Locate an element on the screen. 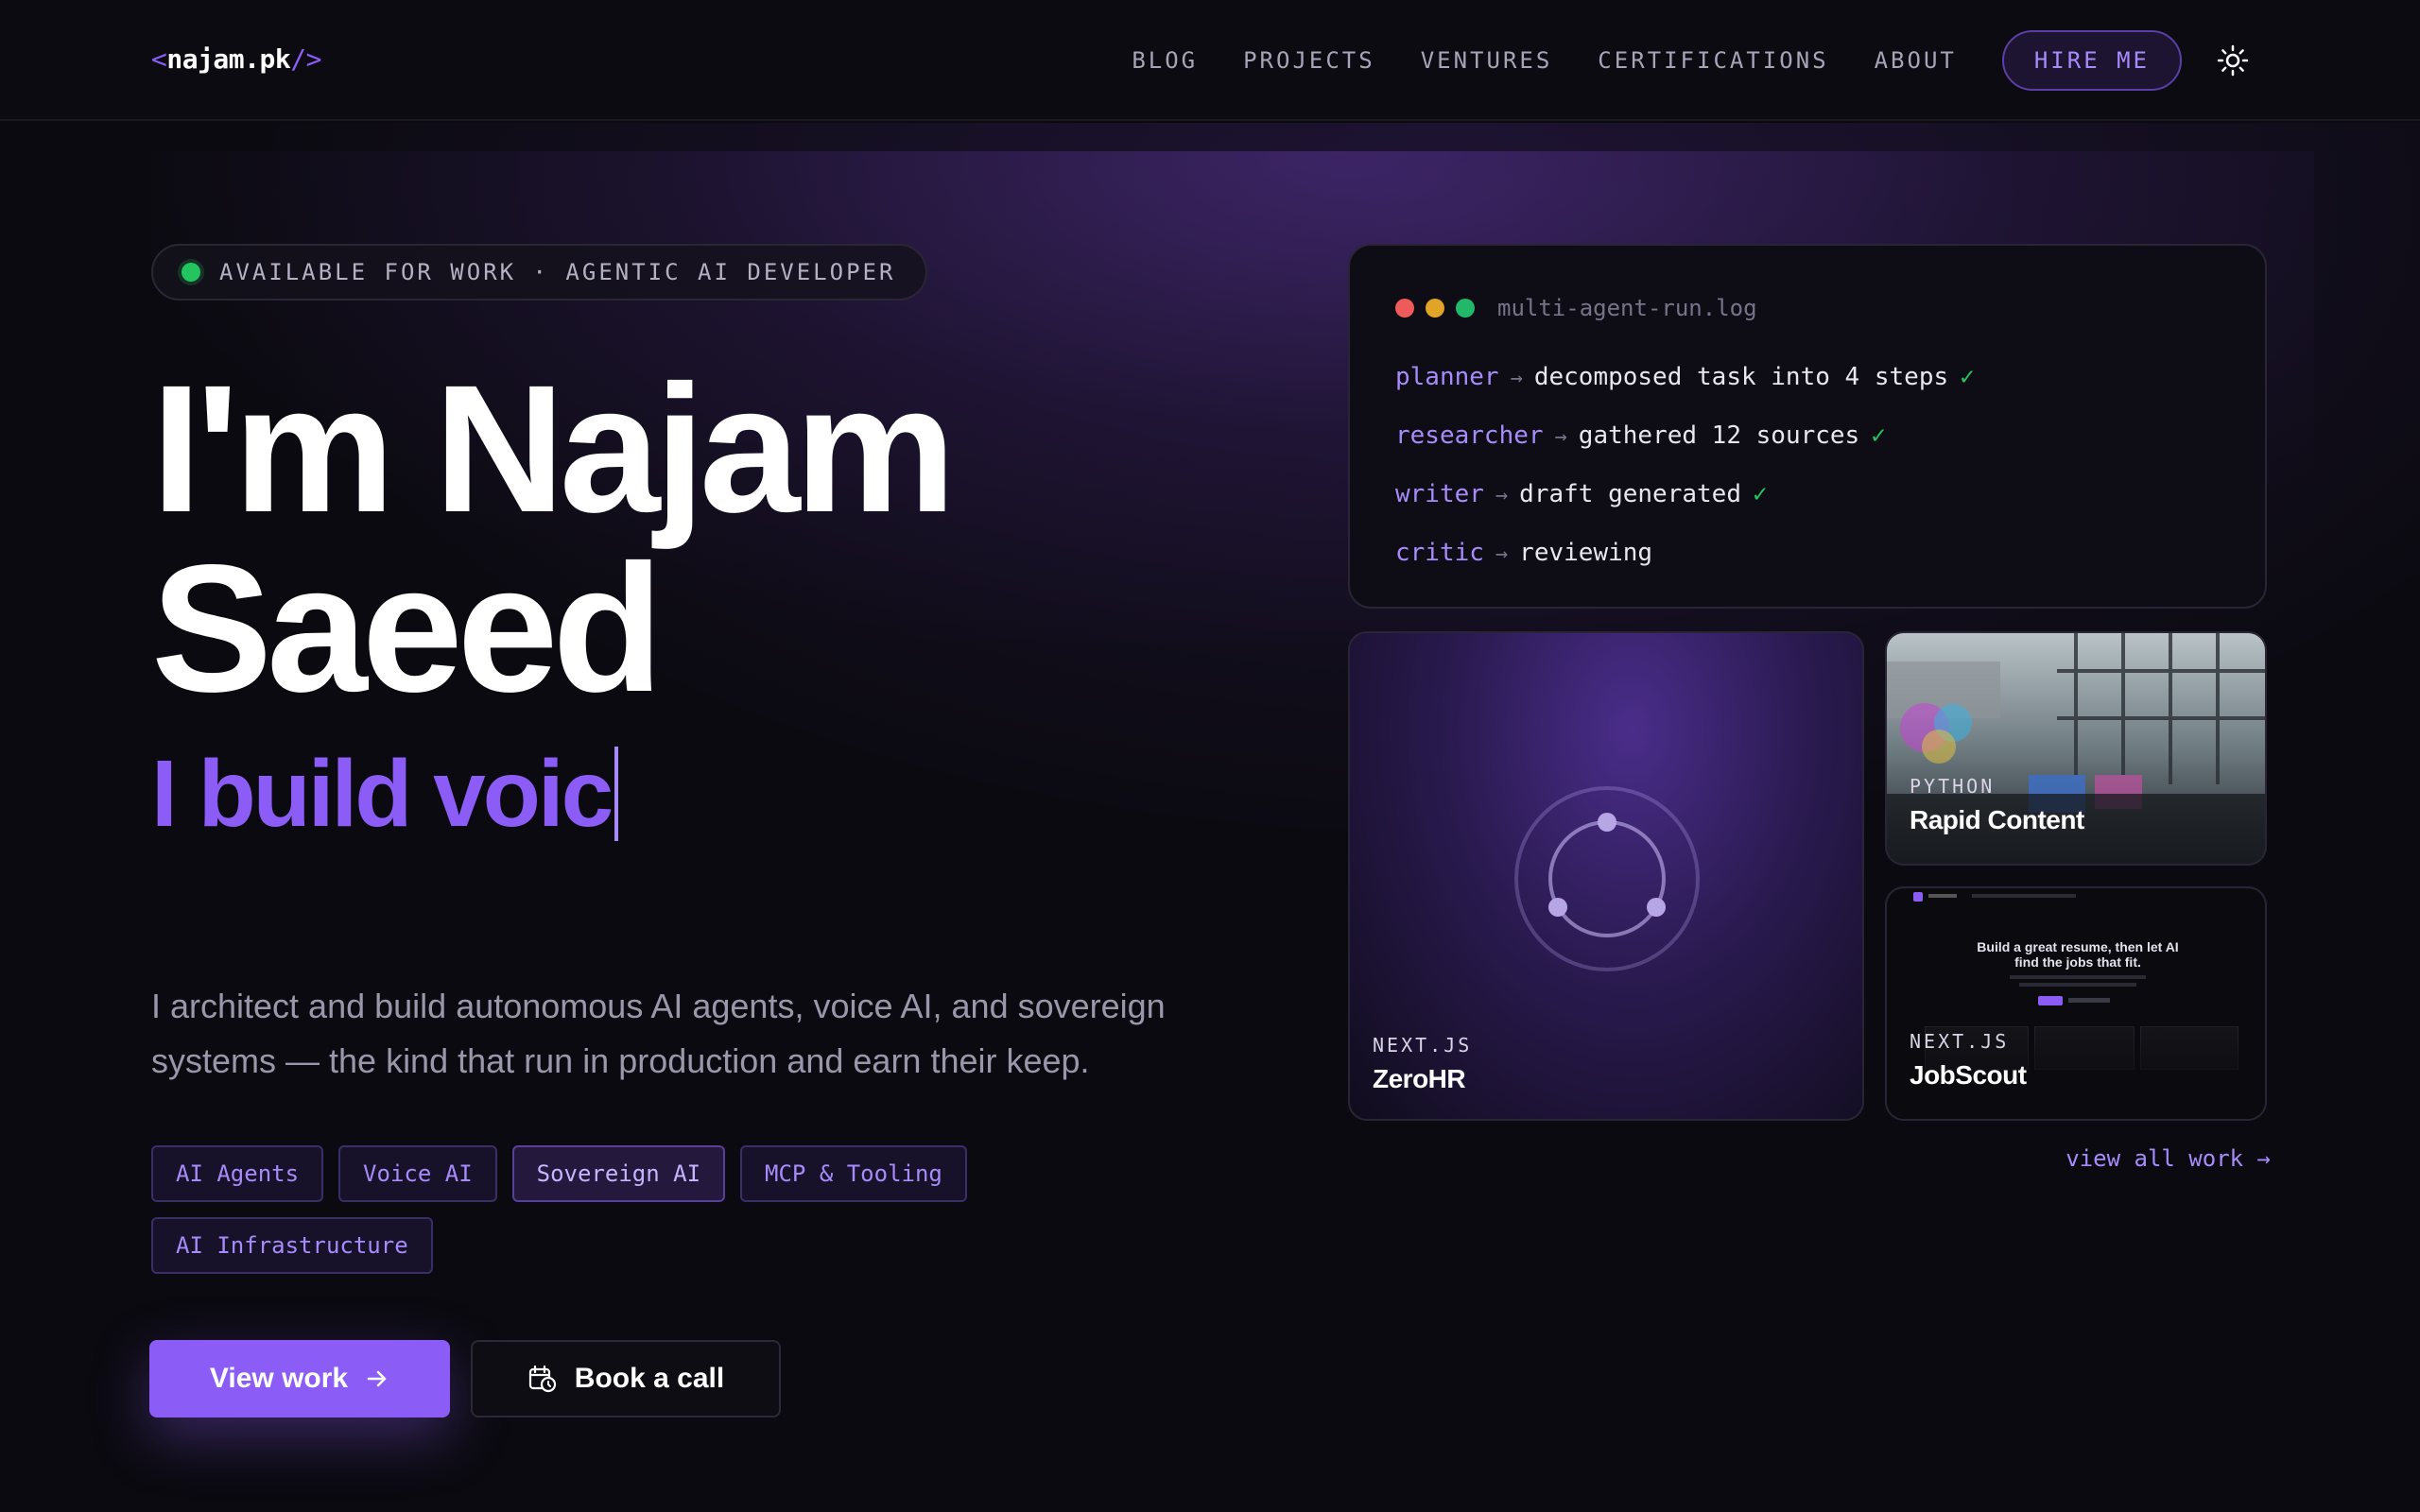  nav-link-certifications: CERTIFICATIONS is located at coordinates (1713, 60).